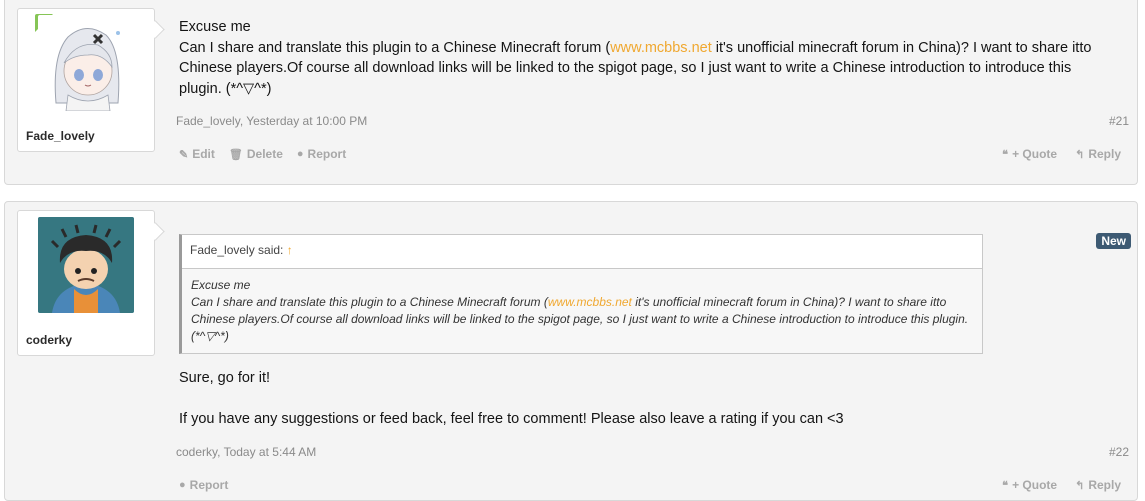 The height and width of the screenshot is (501, 1145). Describe the element at coordinates (290, 250) in the screenshot. I see `jump-to-quote-icon: ↑` at that location.